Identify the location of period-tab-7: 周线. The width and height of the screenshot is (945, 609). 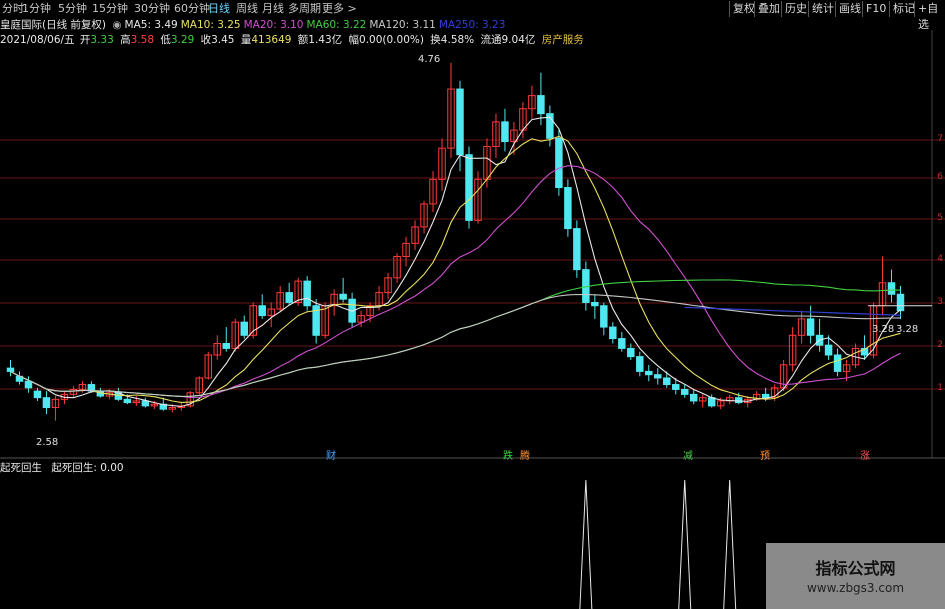
(247, 9).